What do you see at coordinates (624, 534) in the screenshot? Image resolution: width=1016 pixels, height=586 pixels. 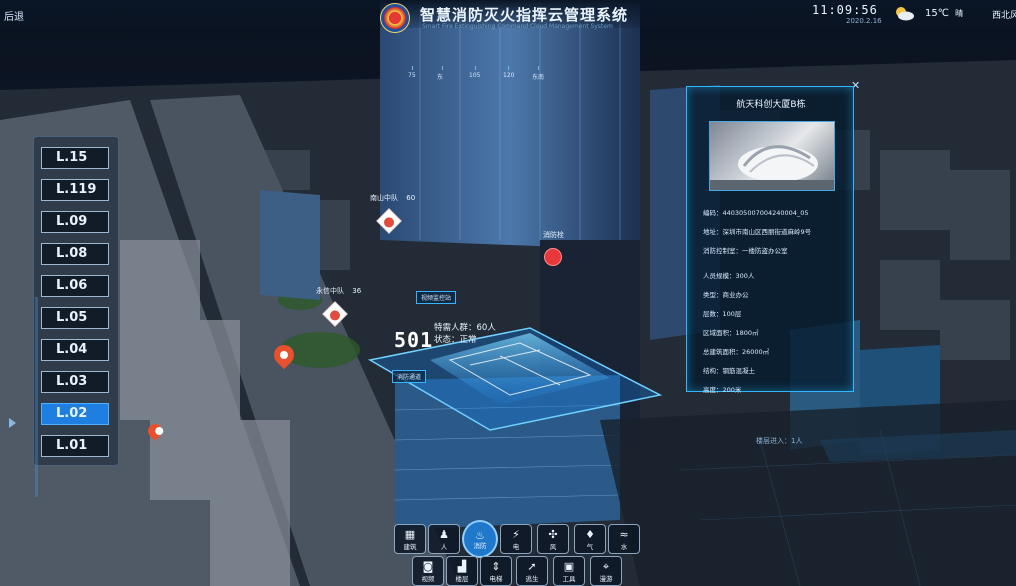 I see `water-icon: ≈` at bounding box center [624, 534].